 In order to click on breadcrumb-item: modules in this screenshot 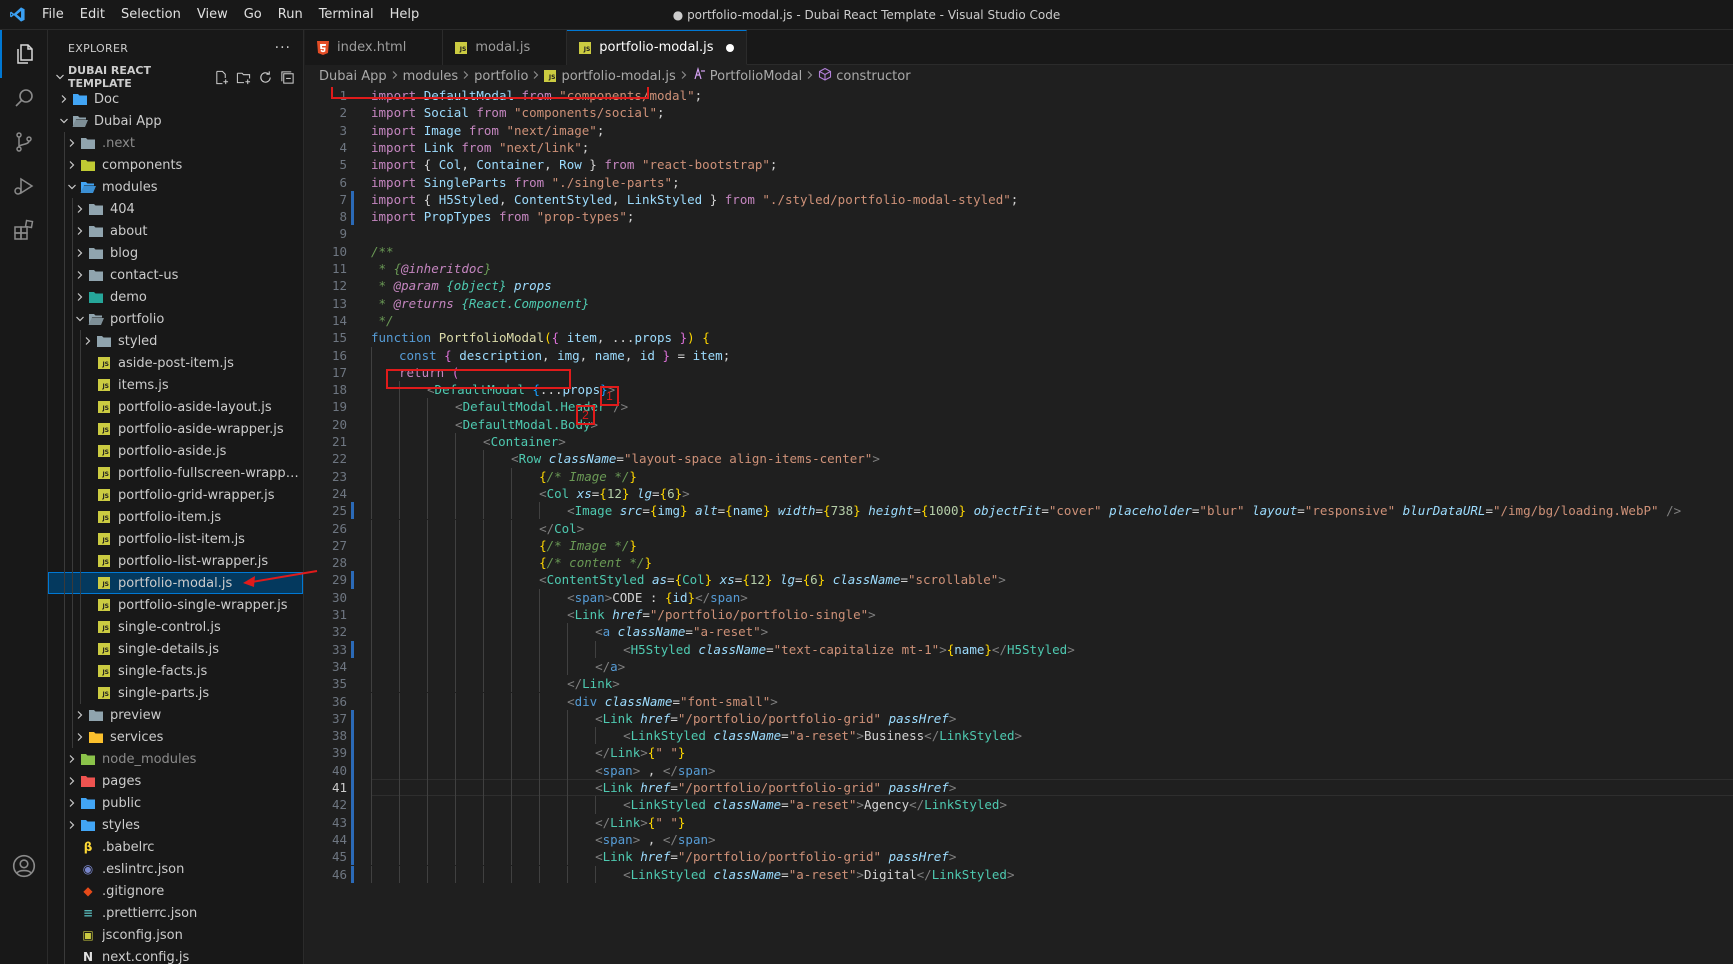, I will do `click(431, 76)`.